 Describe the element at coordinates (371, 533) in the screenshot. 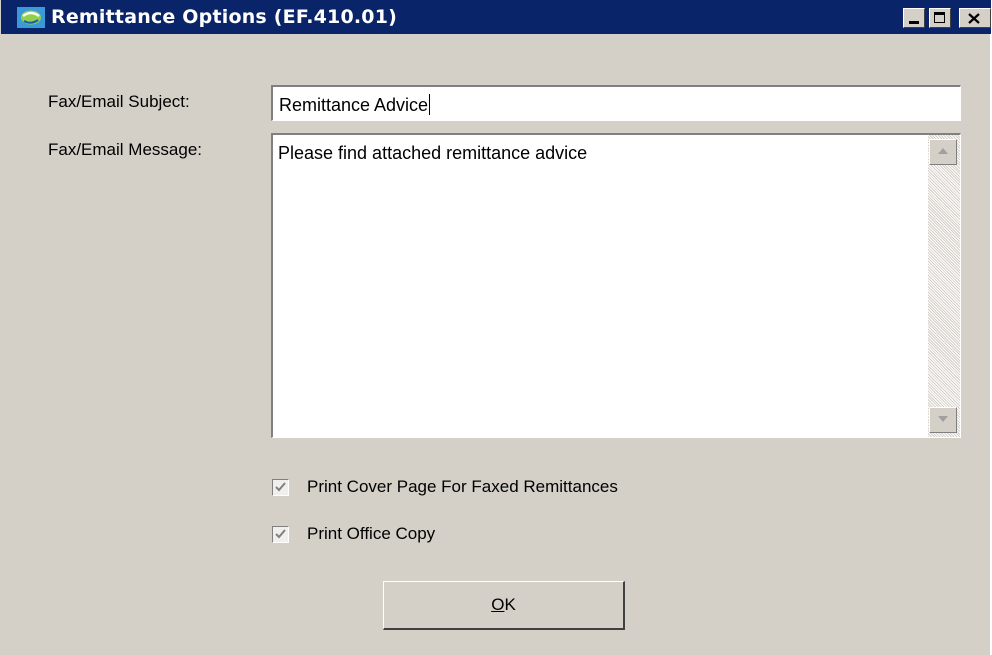

I see `print-office-copy-label: Print Office Copy` at that location.